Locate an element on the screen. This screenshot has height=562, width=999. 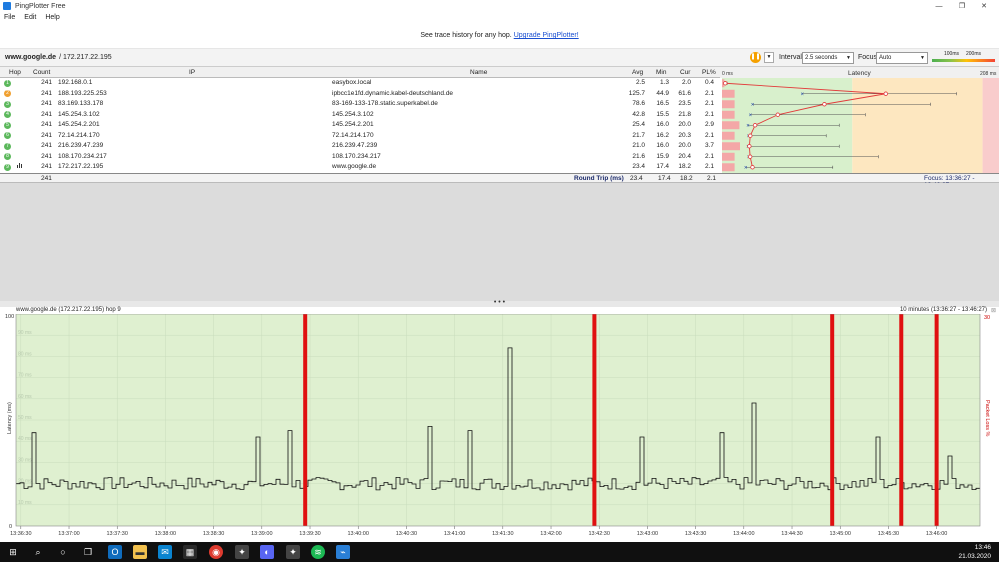
close-button: ✕ is located at coordinates (984, 6).